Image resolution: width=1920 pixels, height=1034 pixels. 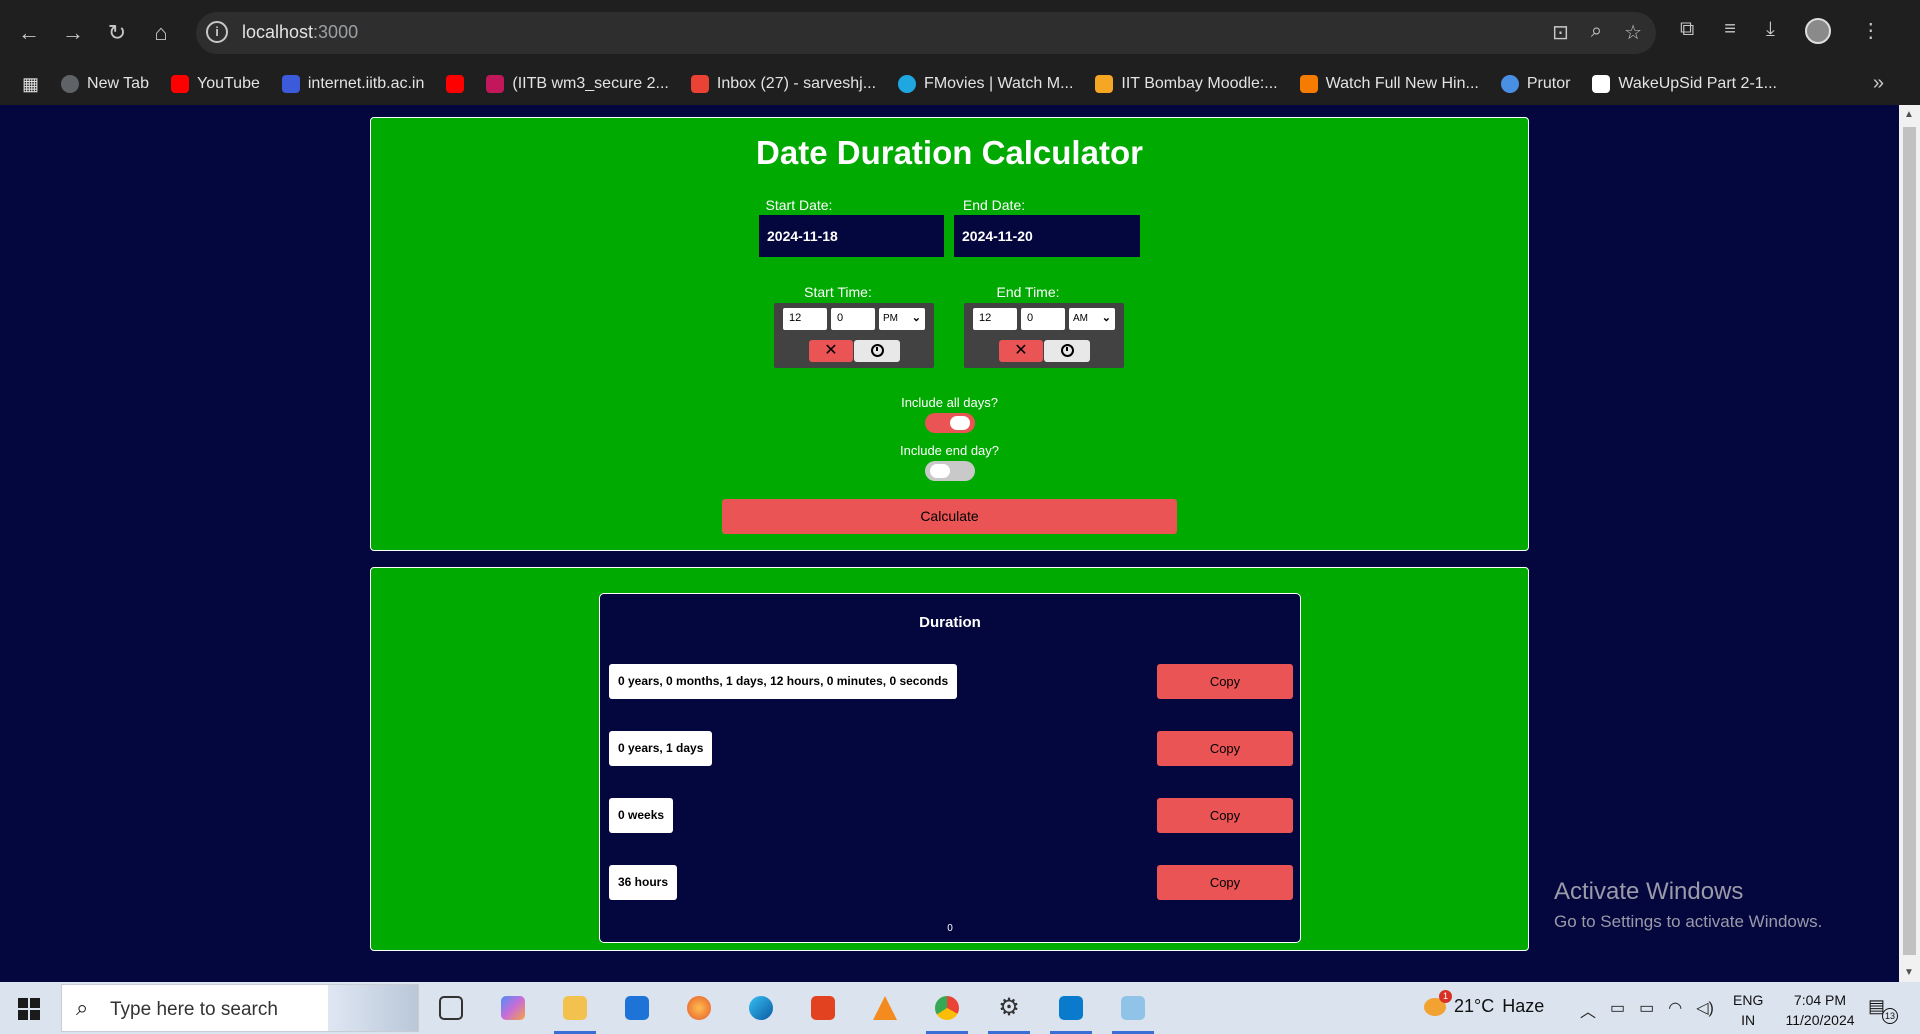 What do you see at coordinates (1878, 83) in the screenshot?
I see `more-bookmarks-icon: »` at bounding box center [1878, 83].